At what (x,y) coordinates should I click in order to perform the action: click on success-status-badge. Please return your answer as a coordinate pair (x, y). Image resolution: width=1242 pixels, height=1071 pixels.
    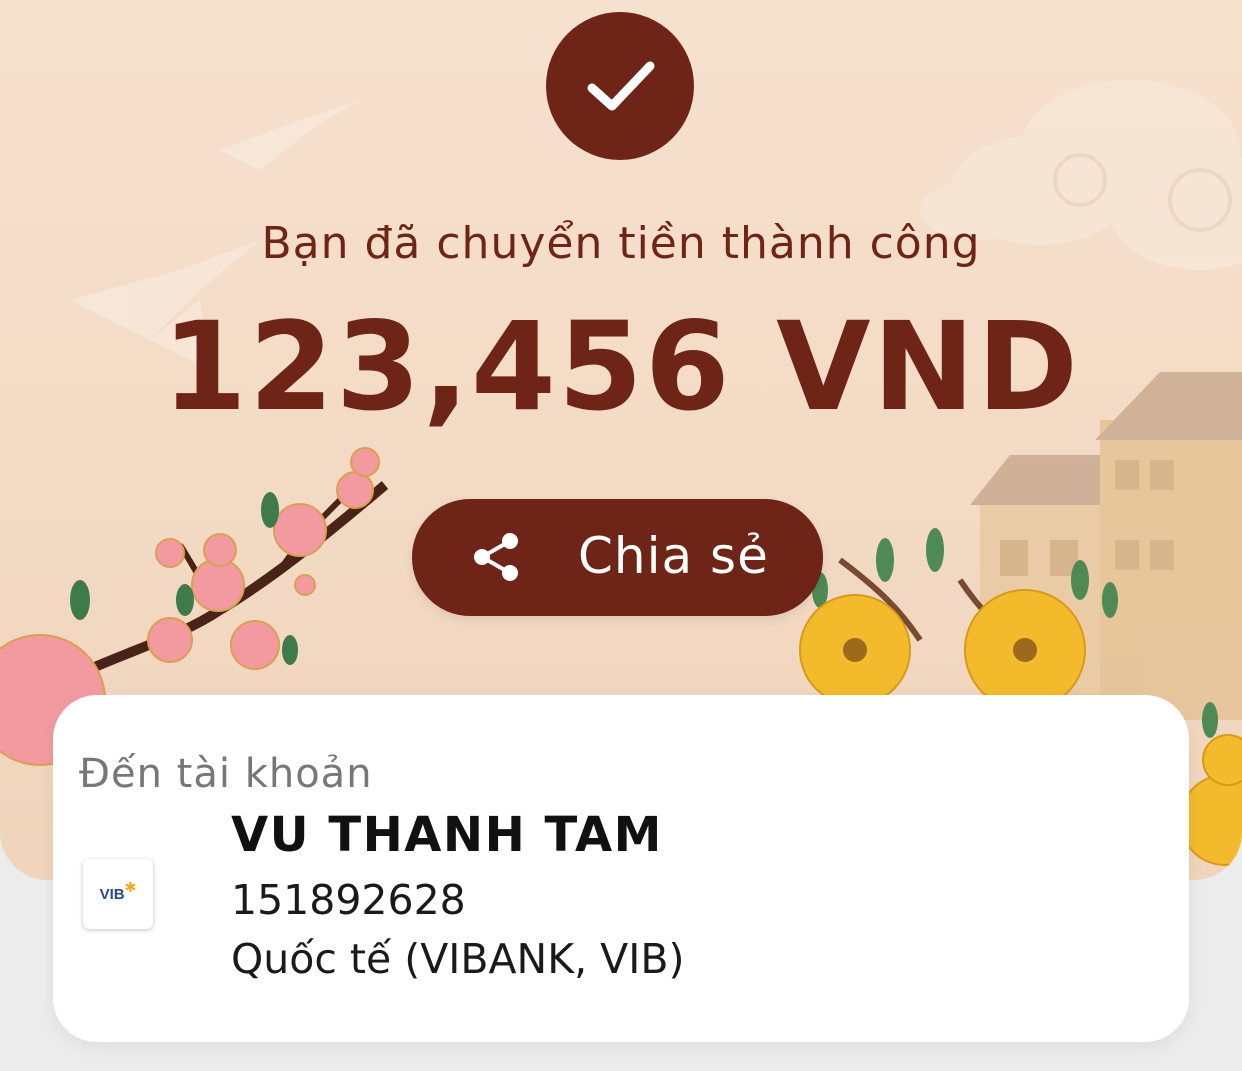
    Looking at the image, I should click on (620, 86).